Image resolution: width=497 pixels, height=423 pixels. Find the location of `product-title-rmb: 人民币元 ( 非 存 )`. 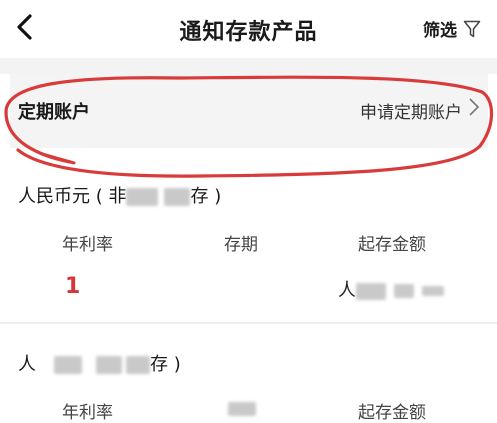

product-title-rmb: 人民币元 ( 非 存 ) is located at coordinates (119, 195).